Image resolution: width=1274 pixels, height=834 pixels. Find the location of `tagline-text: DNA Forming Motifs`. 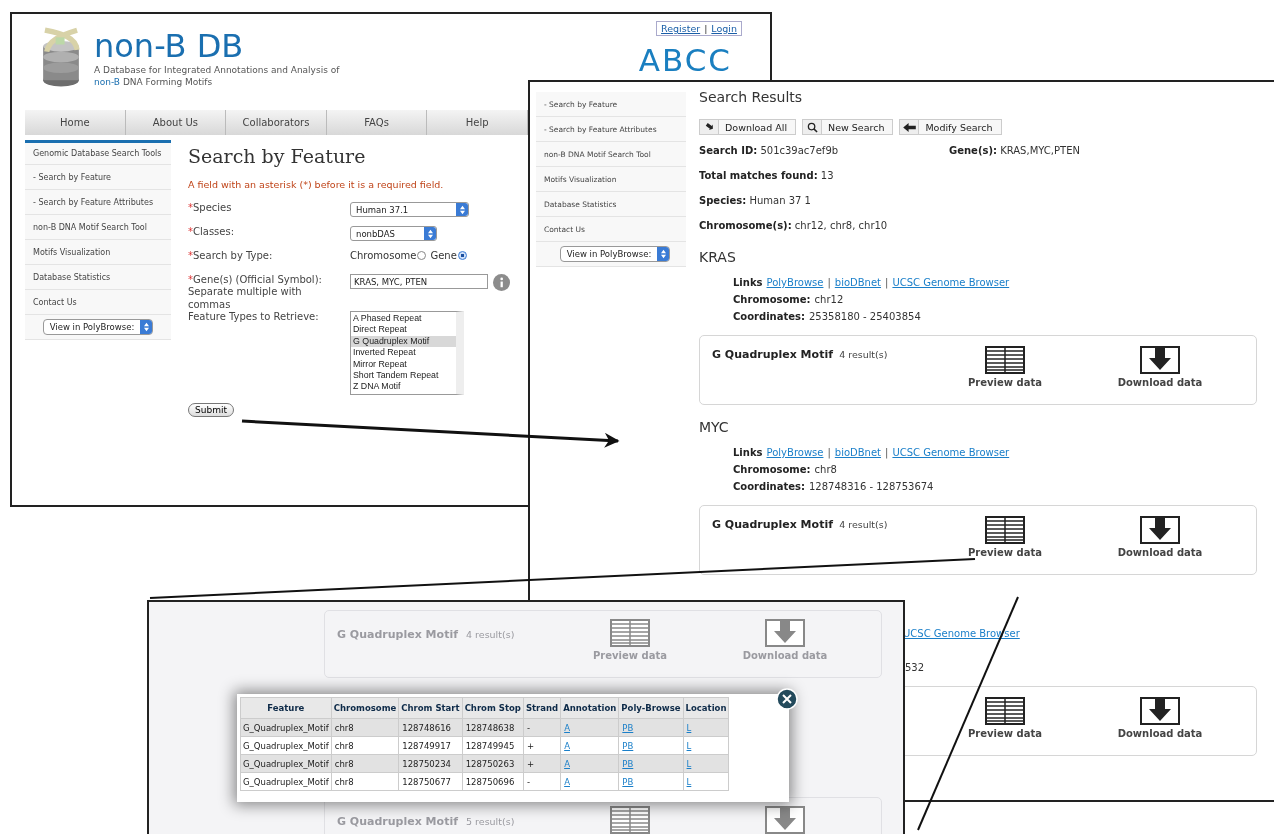

tagline-text: DNA Forming Motifs is located at coordinates (167, 82).